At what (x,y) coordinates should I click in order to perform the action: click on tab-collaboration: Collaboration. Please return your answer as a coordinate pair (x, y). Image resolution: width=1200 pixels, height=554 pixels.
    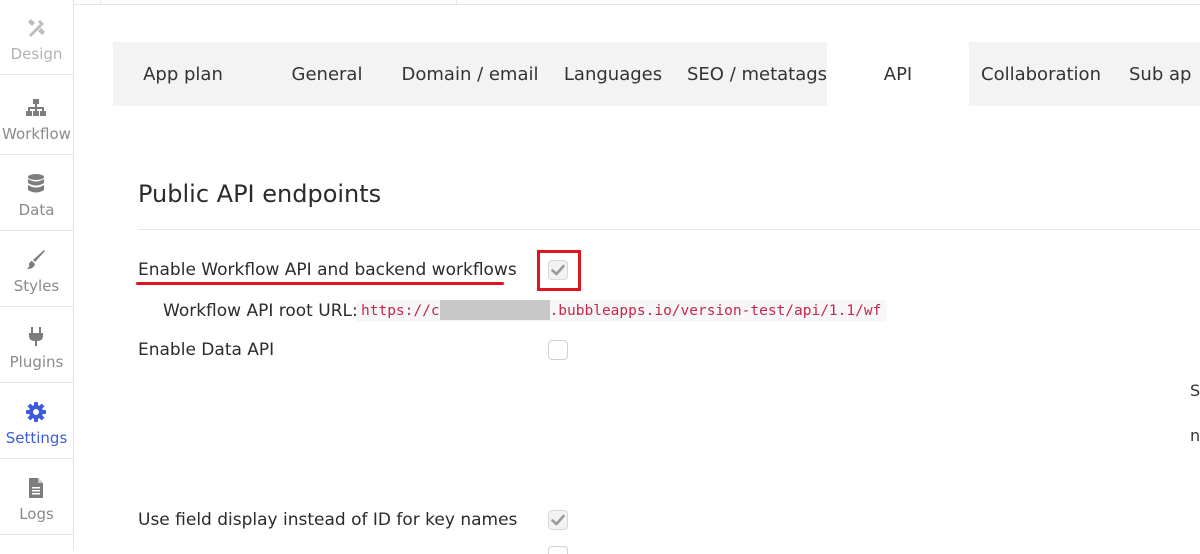
    Looking at the image, I should click on (1041, 74).